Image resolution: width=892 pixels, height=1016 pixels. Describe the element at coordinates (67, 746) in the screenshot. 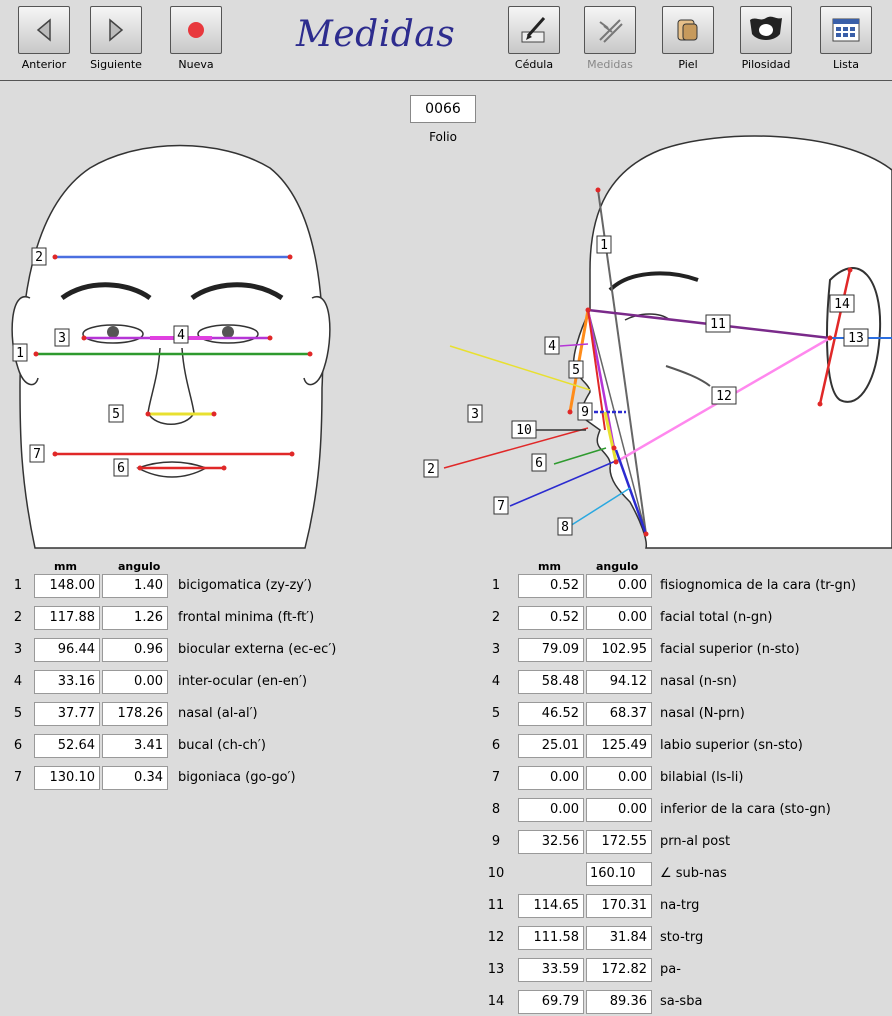

I see `mm-field: 52.64` at that location.